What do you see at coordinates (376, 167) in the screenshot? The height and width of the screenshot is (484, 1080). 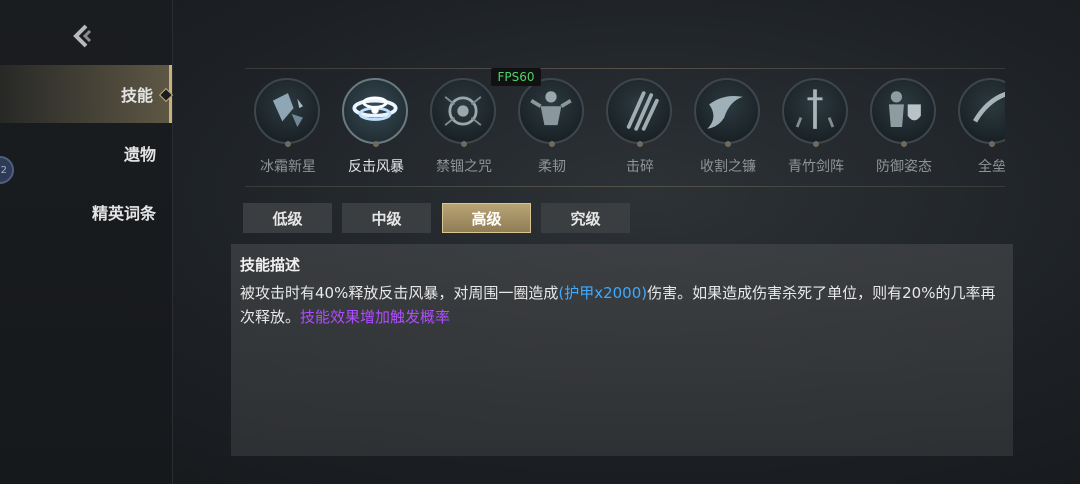 I see `skill-name: 反击风暴` at bounding box center [376, 167].